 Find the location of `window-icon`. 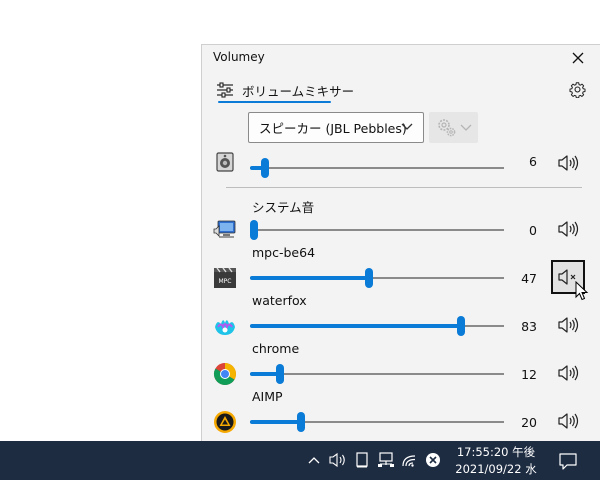

window-icon is located at coordinates (362, 460).